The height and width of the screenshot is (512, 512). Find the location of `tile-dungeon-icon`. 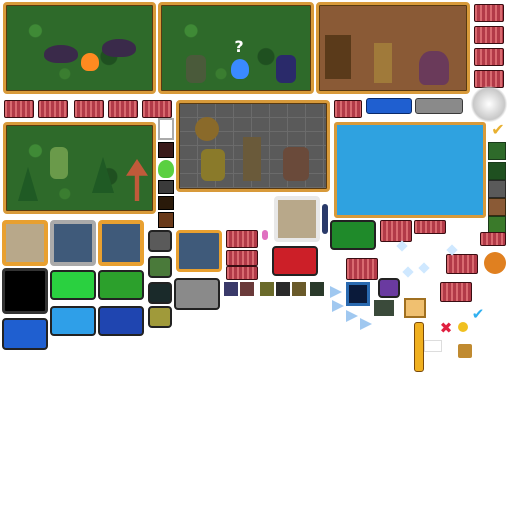

tile-dungeon-icon is located at coordinates (497, 189).